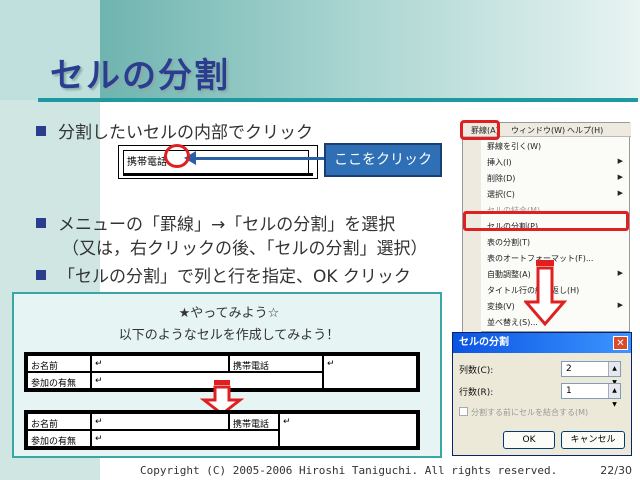  Describe the element at coordinates (222, 430) in the screenshot. I see `example-table-after: お名前 ↵ 携帯電話 ↵ 参加の有無 ↵` at that location.